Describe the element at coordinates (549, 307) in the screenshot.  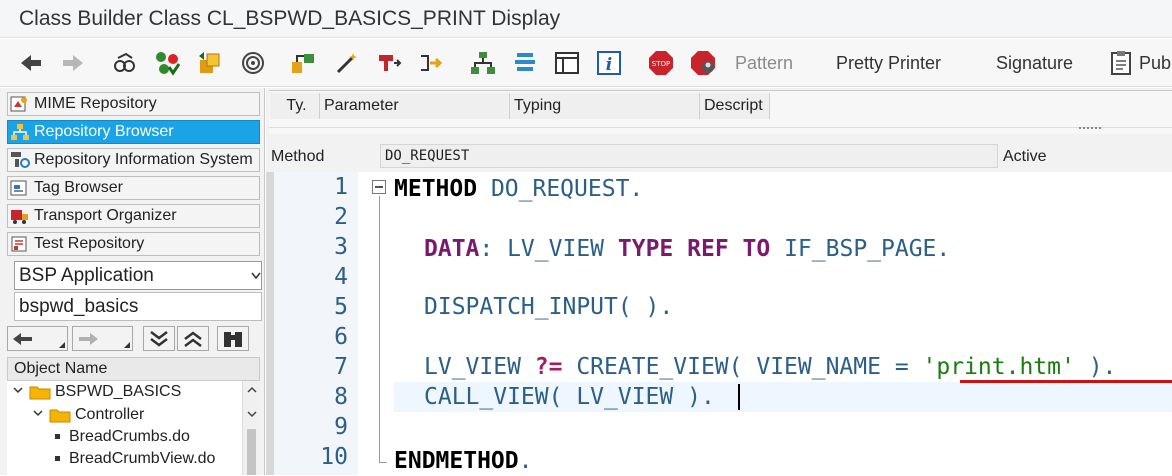
I see `code-line-5: DISPATCH_INPUT( ).` at that location.